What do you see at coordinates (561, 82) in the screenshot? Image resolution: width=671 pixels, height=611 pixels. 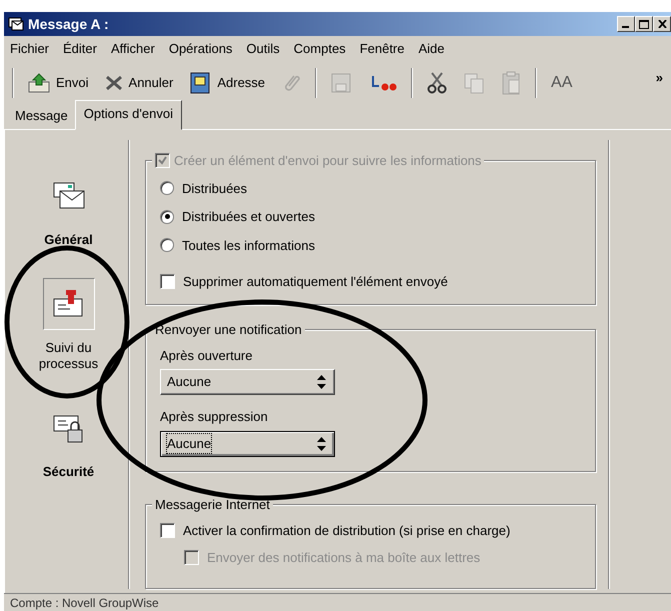 I see `font-size-button: AA` at bounding box center [561, 82].